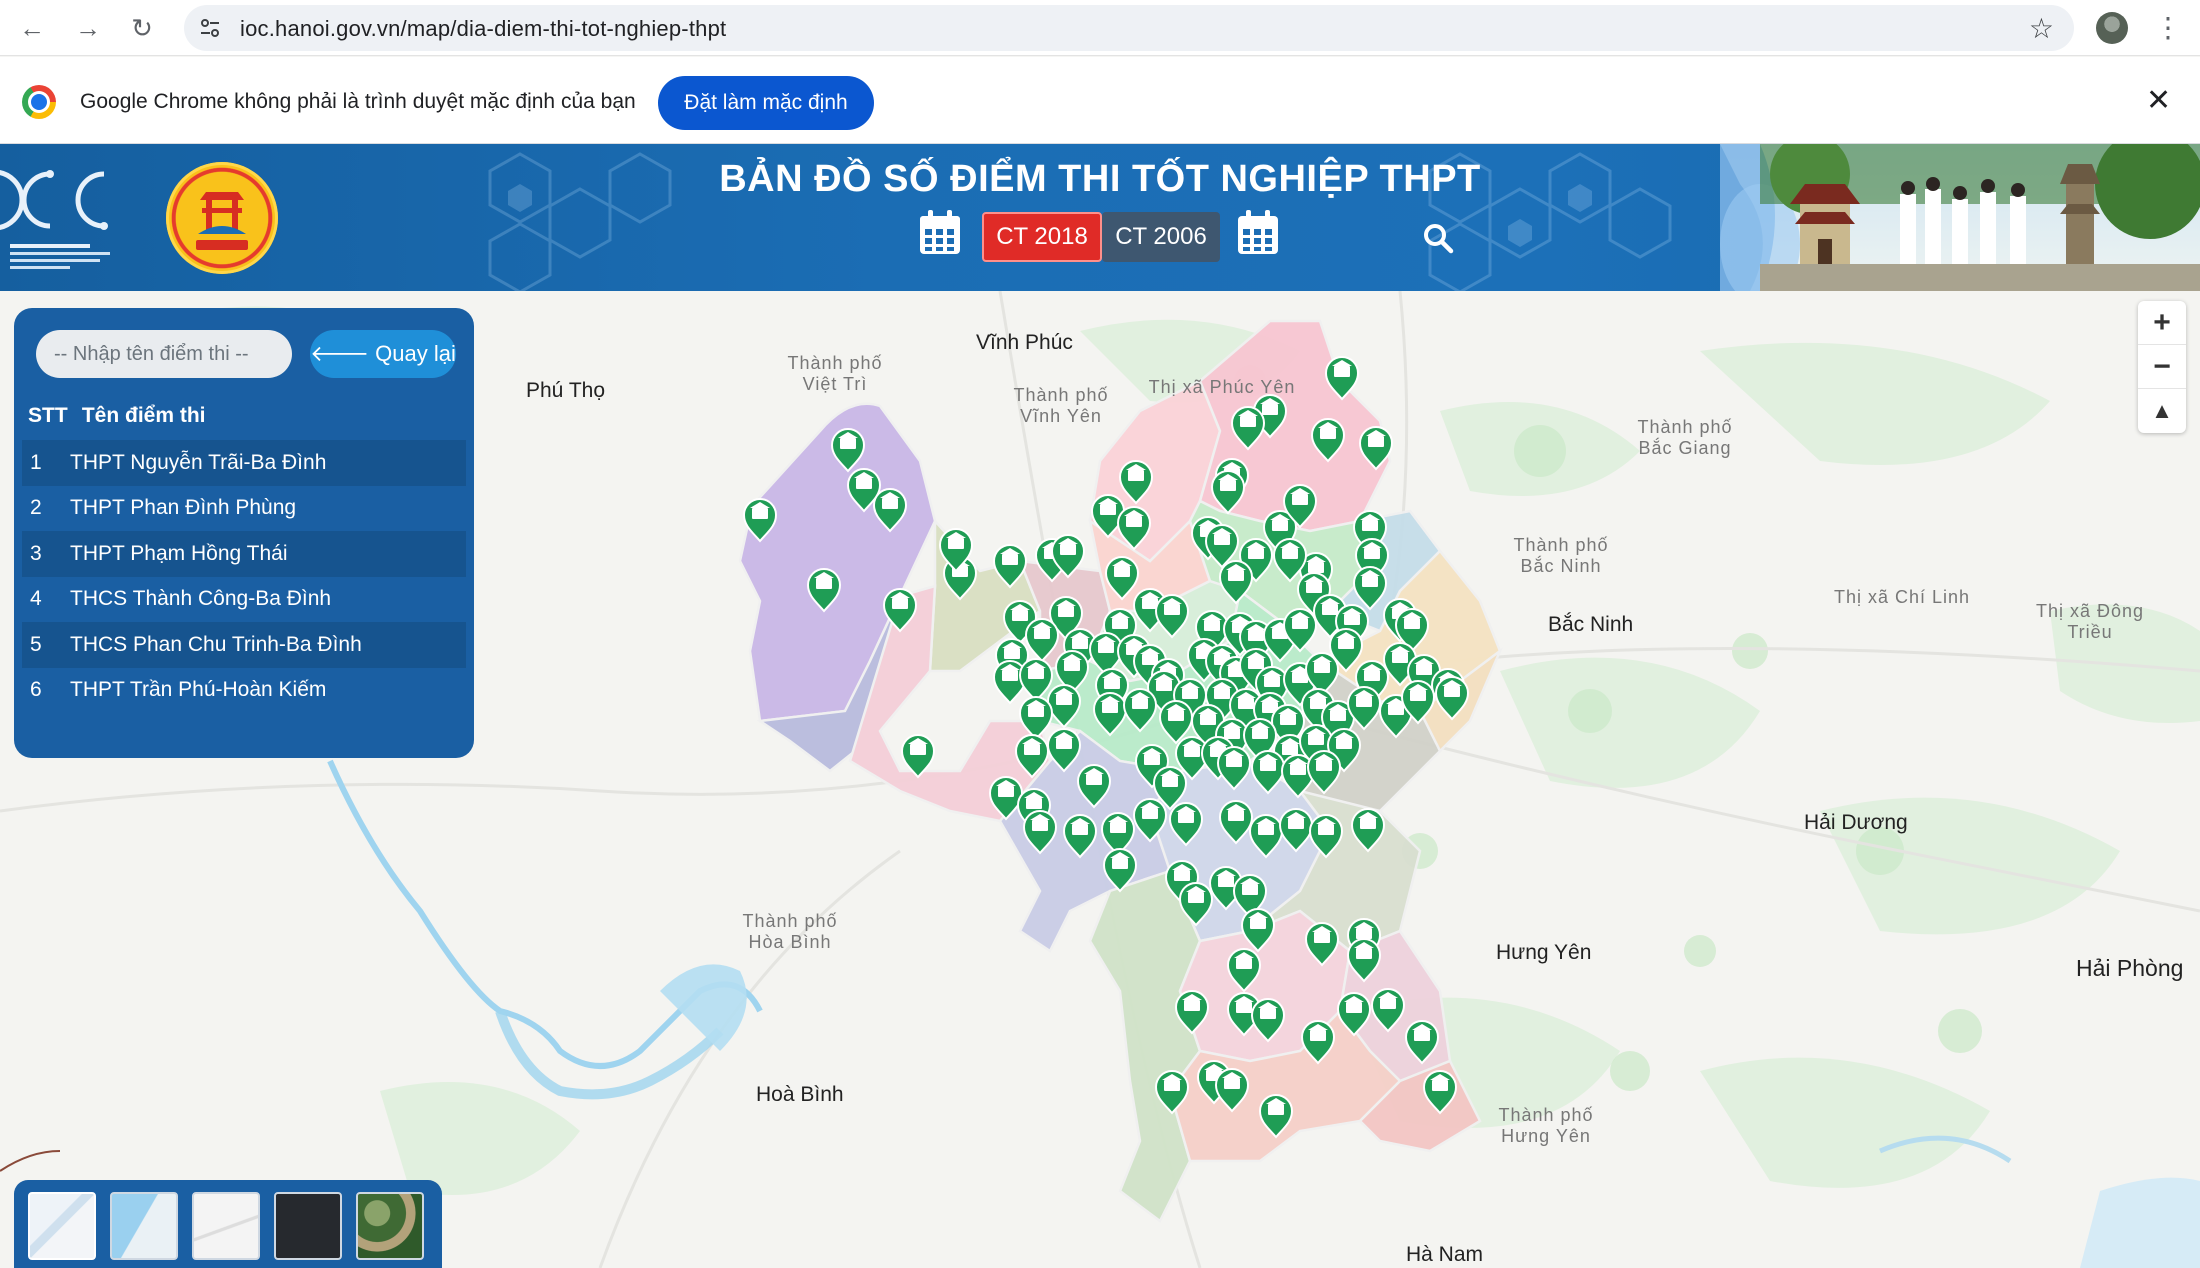  What do you see at coordinates (1445, 1254) in the screenshot?
I see `map-label-ha-nam: Hà Nam` at bounding box center [1445, 1254].